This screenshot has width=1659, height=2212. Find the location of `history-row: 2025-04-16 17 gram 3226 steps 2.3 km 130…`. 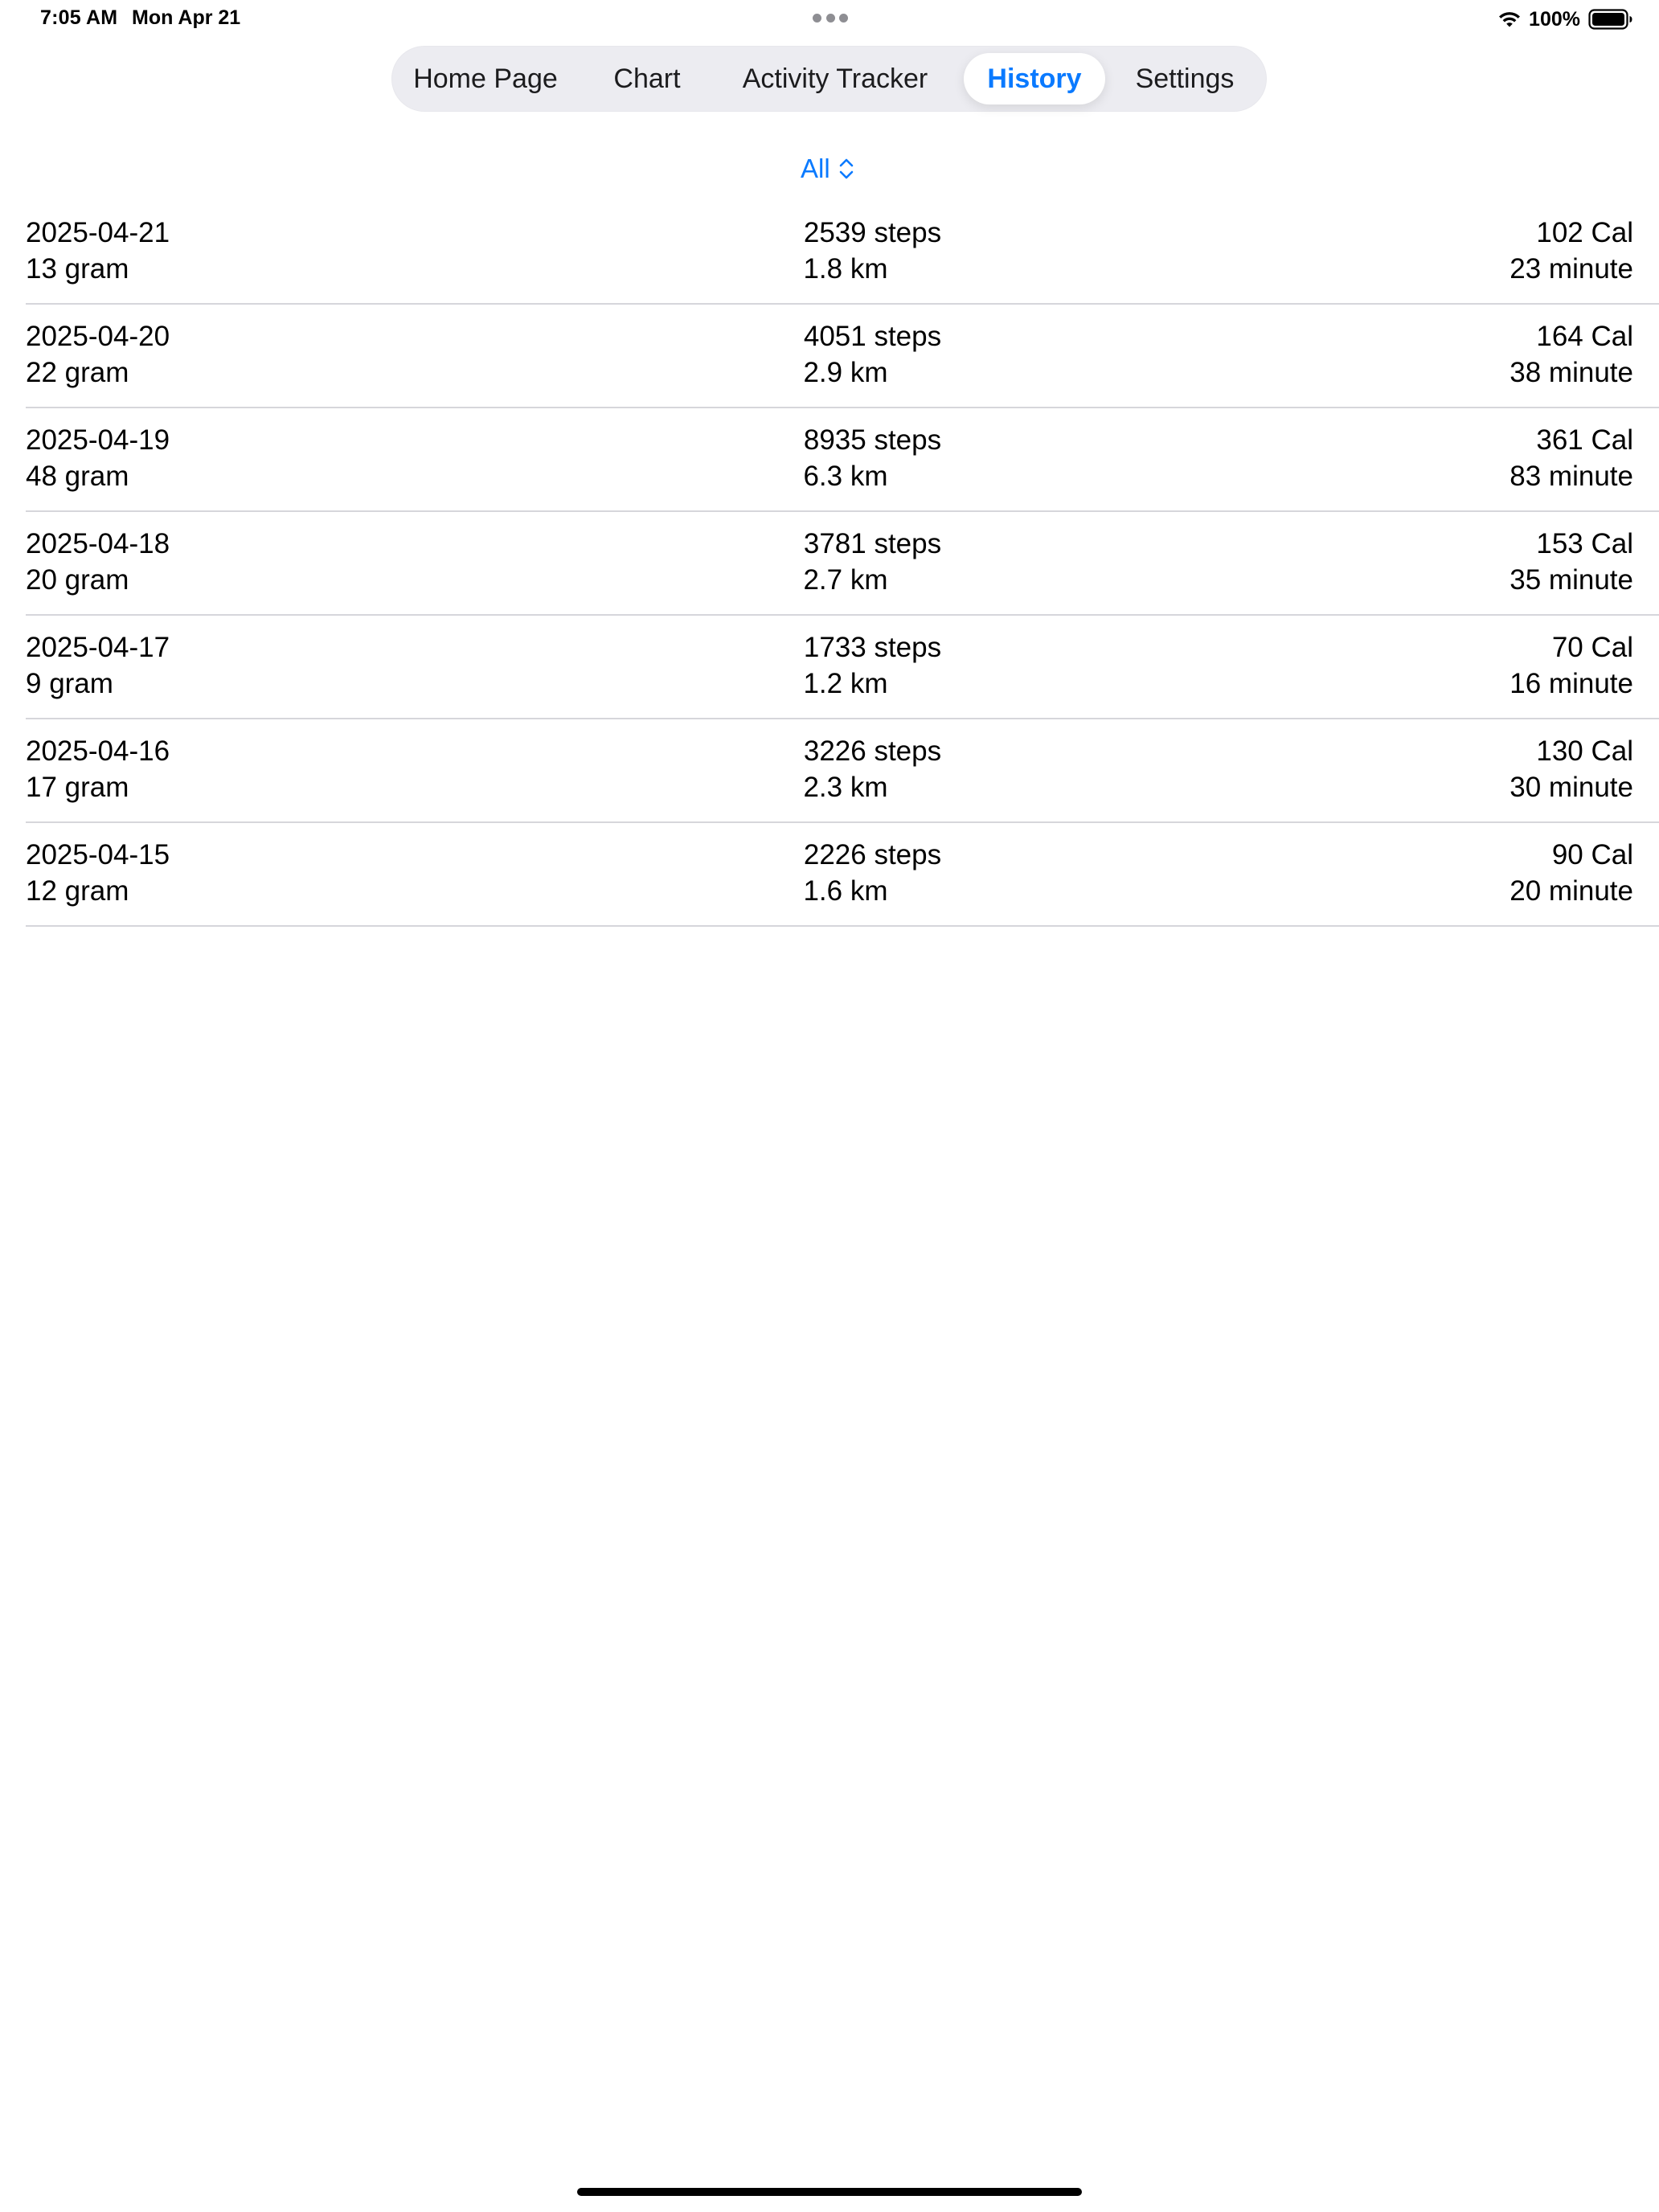

history-row: 2025-04-16 17 gram 3226 steps 2.3 km 130… is located at coordinates (843, 771).